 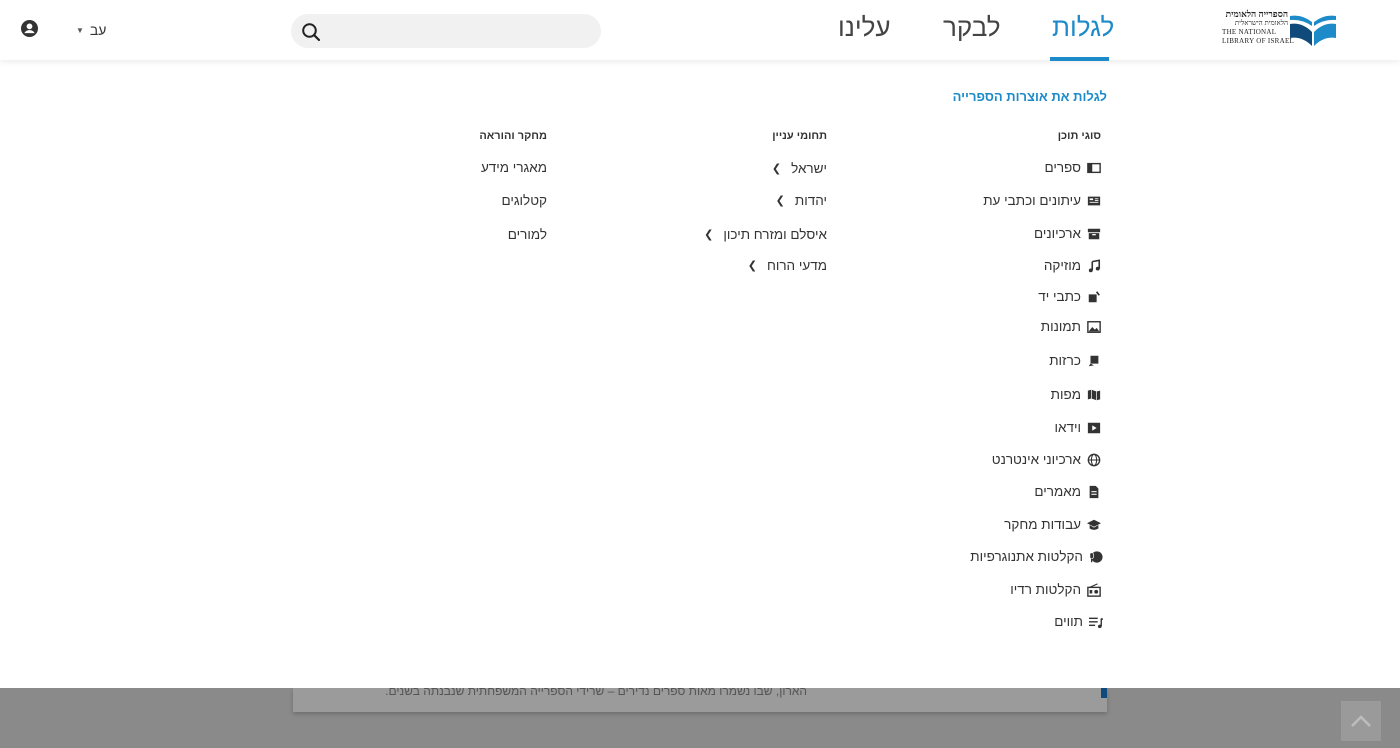 What do you see at coordinates (1094, 167) in the screenshot?
I see `book-icon` at bounding box center [1094, 167].